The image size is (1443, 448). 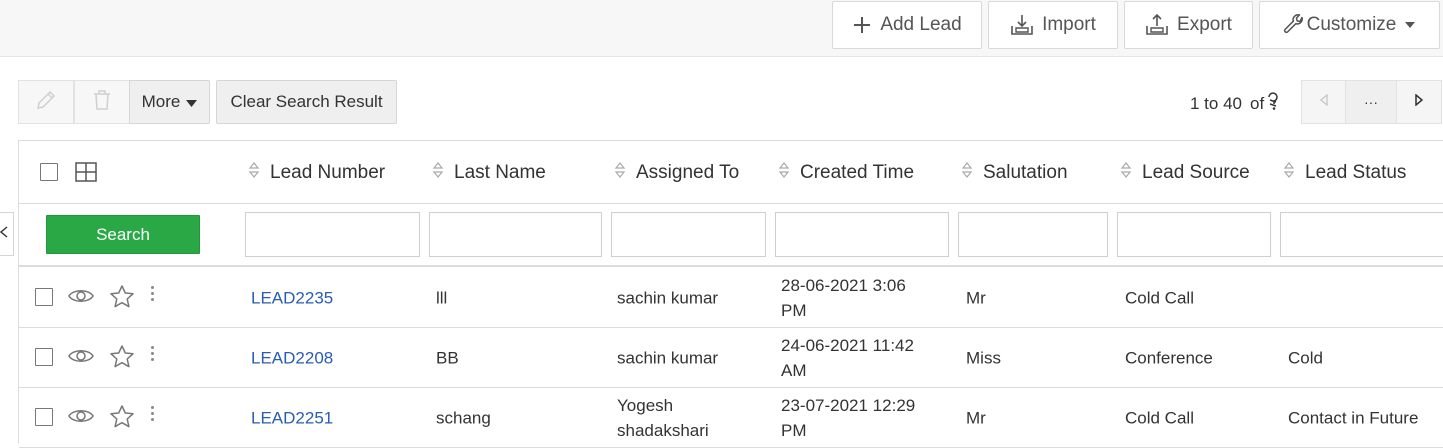 What do you see at coordinates (1356, 172) in the screenshot?
I see `col-label: Lead Status` at bounding box center [1356, 172].